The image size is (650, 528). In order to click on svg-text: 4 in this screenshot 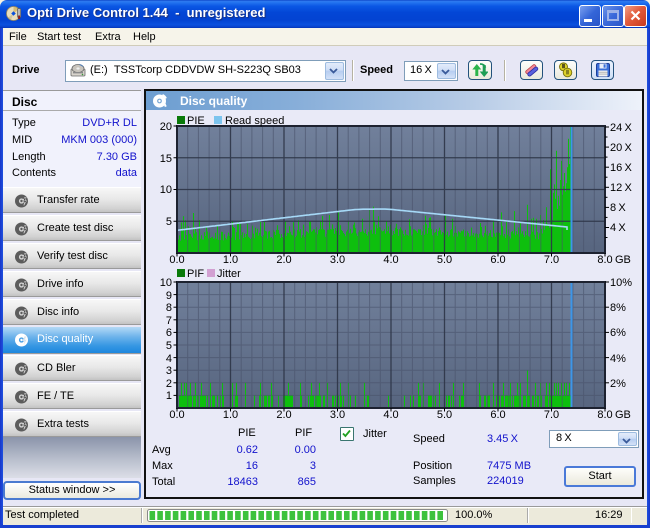, I will do `click(169, 359)`.